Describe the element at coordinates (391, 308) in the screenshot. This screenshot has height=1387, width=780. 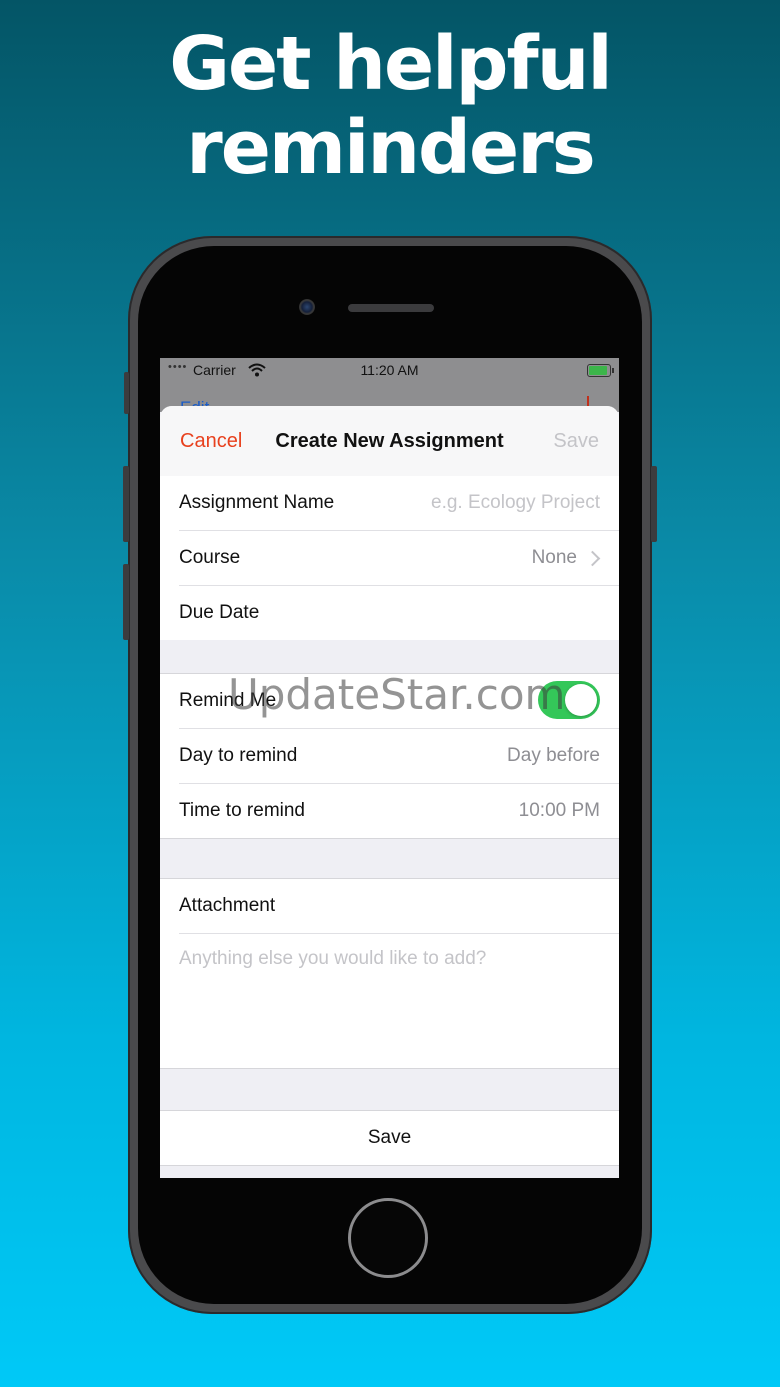
I see `earpiece-speaker` at that location.